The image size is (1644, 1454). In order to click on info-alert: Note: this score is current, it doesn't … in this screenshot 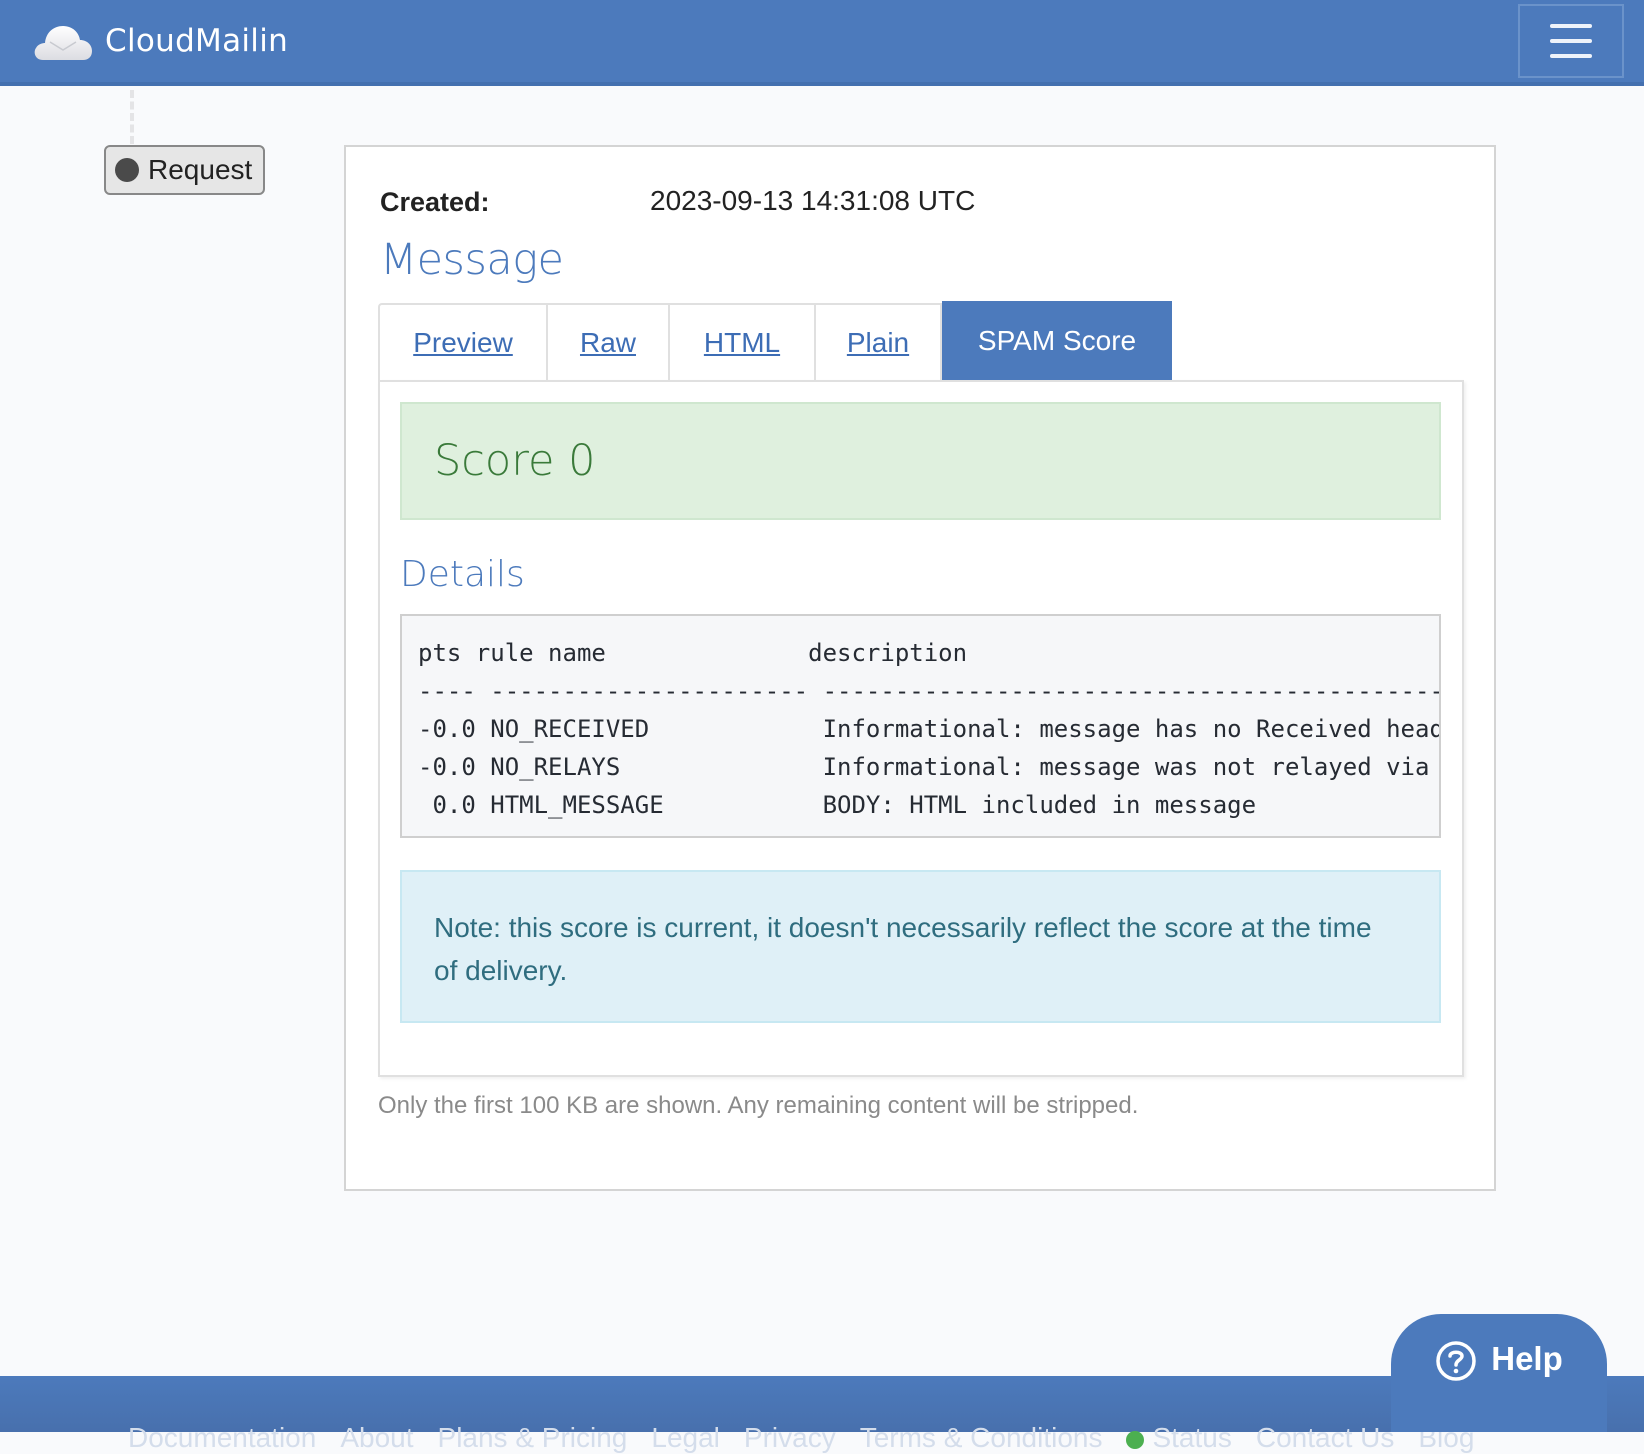, I will do `click(920, 946)`.